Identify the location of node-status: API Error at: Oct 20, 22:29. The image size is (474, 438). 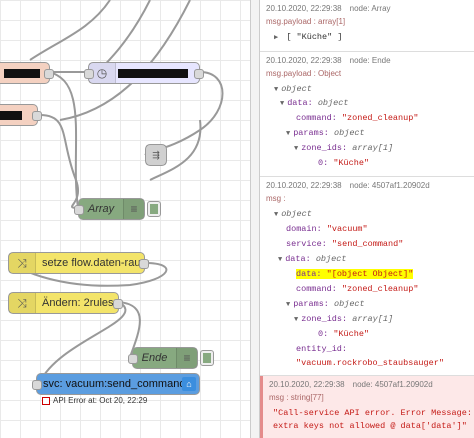
(94, 400).